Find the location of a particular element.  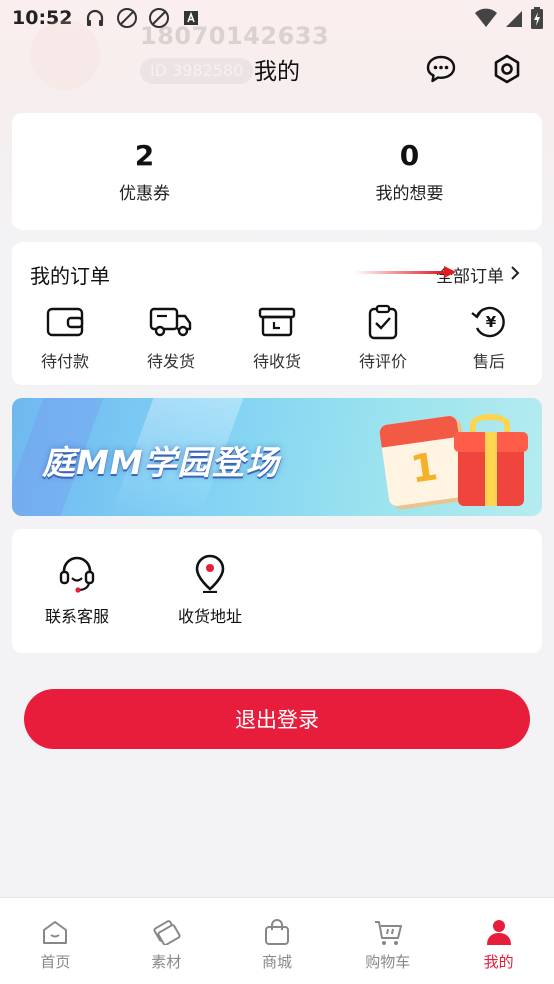

order-pending-shipment: 待发货 is located at coordinates (171, 338).